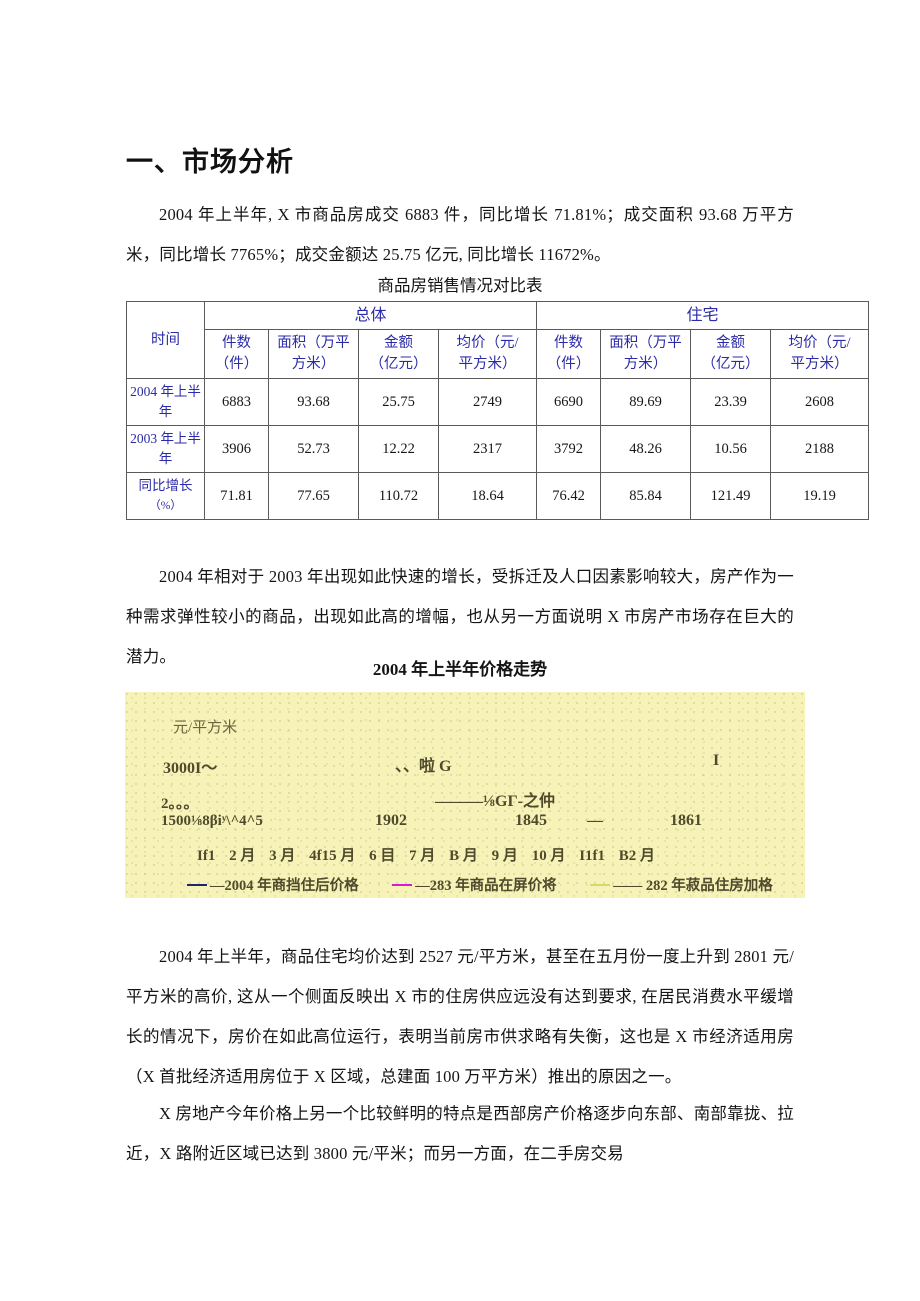 The image size is (920, 1301). What do you see at coordinates (495, 801) in the screenshot?
I see `chart-annotation-fragment: ———⅛GΓ-之仲` at bounding box center [495, 801].